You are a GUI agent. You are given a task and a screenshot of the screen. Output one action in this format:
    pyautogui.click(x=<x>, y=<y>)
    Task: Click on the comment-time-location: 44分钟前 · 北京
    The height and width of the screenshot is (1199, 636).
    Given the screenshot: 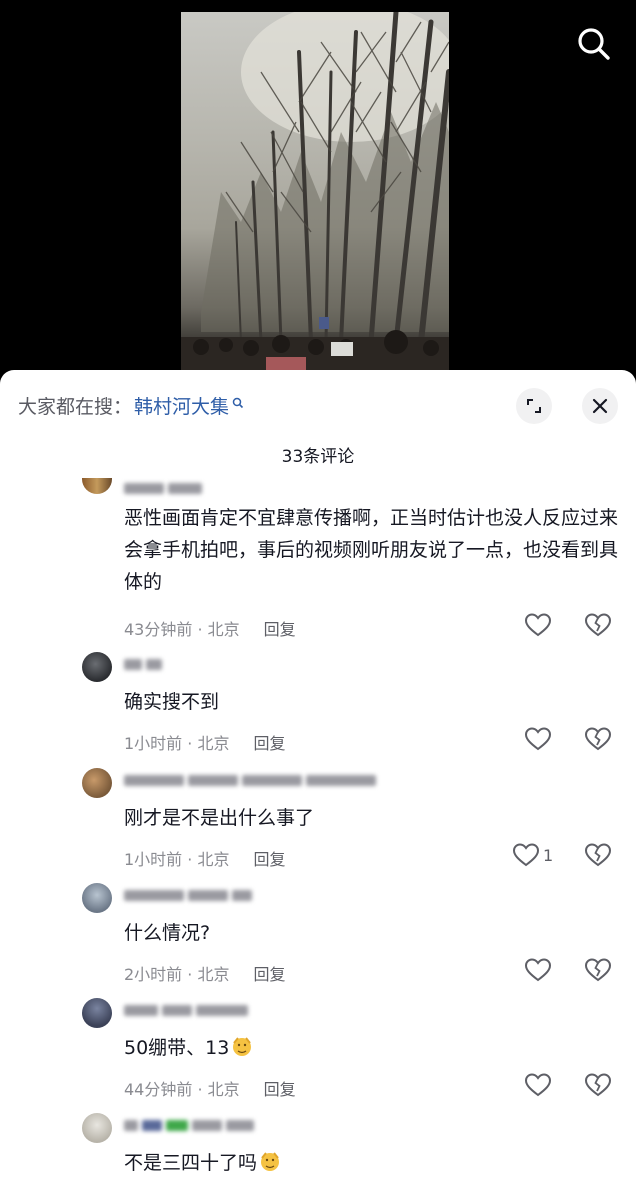 What is the action you would take?
    pyautogui.click(x=182, y=1089)
    